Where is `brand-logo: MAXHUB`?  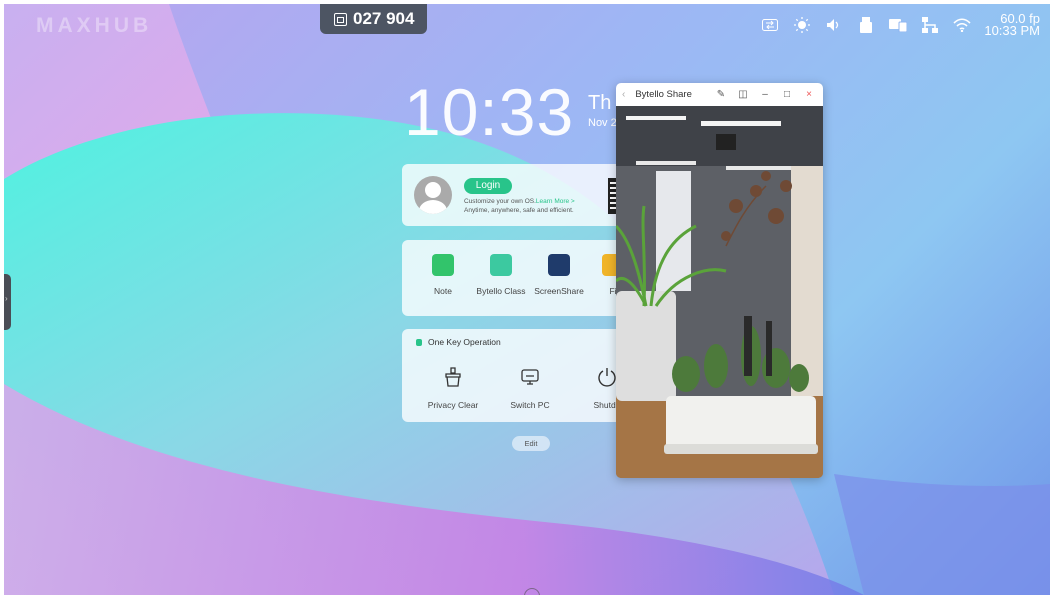 brand-logo: MAXHUB is located at coordinates (94, 25).